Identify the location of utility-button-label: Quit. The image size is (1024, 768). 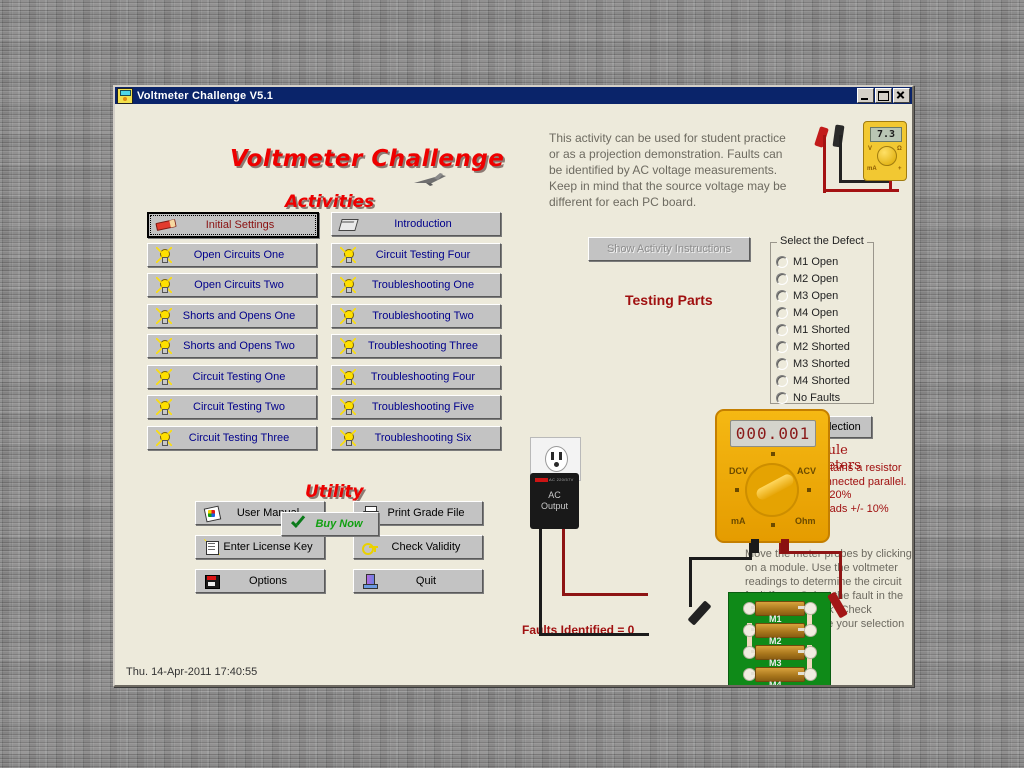
(426, 581).